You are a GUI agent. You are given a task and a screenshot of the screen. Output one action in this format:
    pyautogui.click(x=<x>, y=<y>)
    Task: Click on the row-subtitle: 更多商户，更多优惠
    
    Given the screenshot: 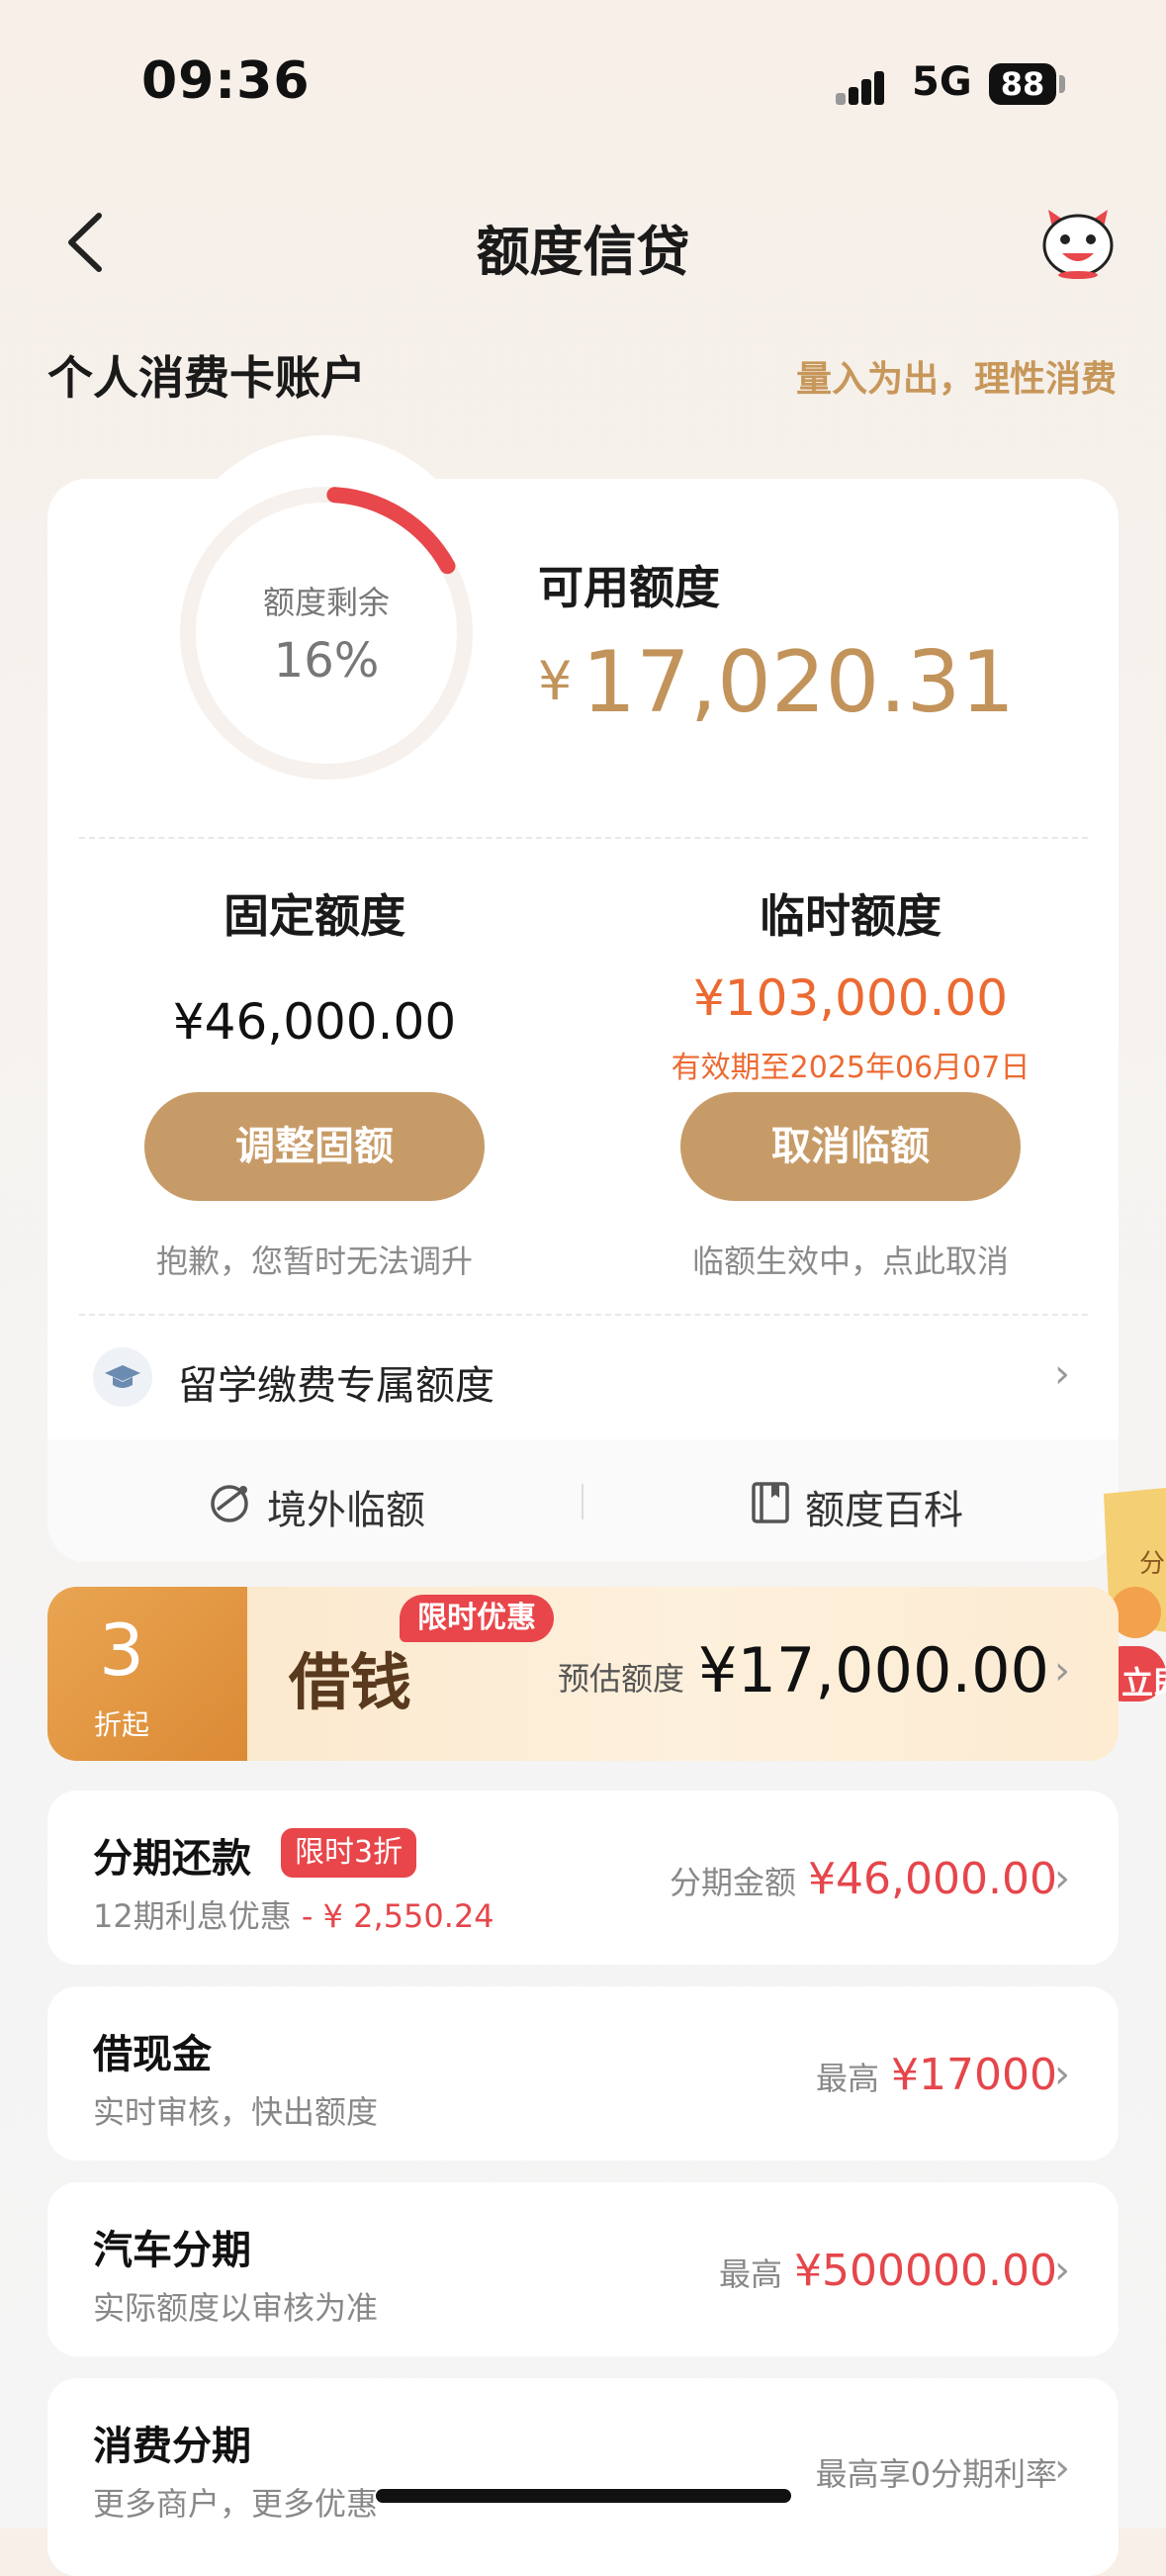 What is the action you would take?
    pyautogui.click(x=236, y=2504)
    